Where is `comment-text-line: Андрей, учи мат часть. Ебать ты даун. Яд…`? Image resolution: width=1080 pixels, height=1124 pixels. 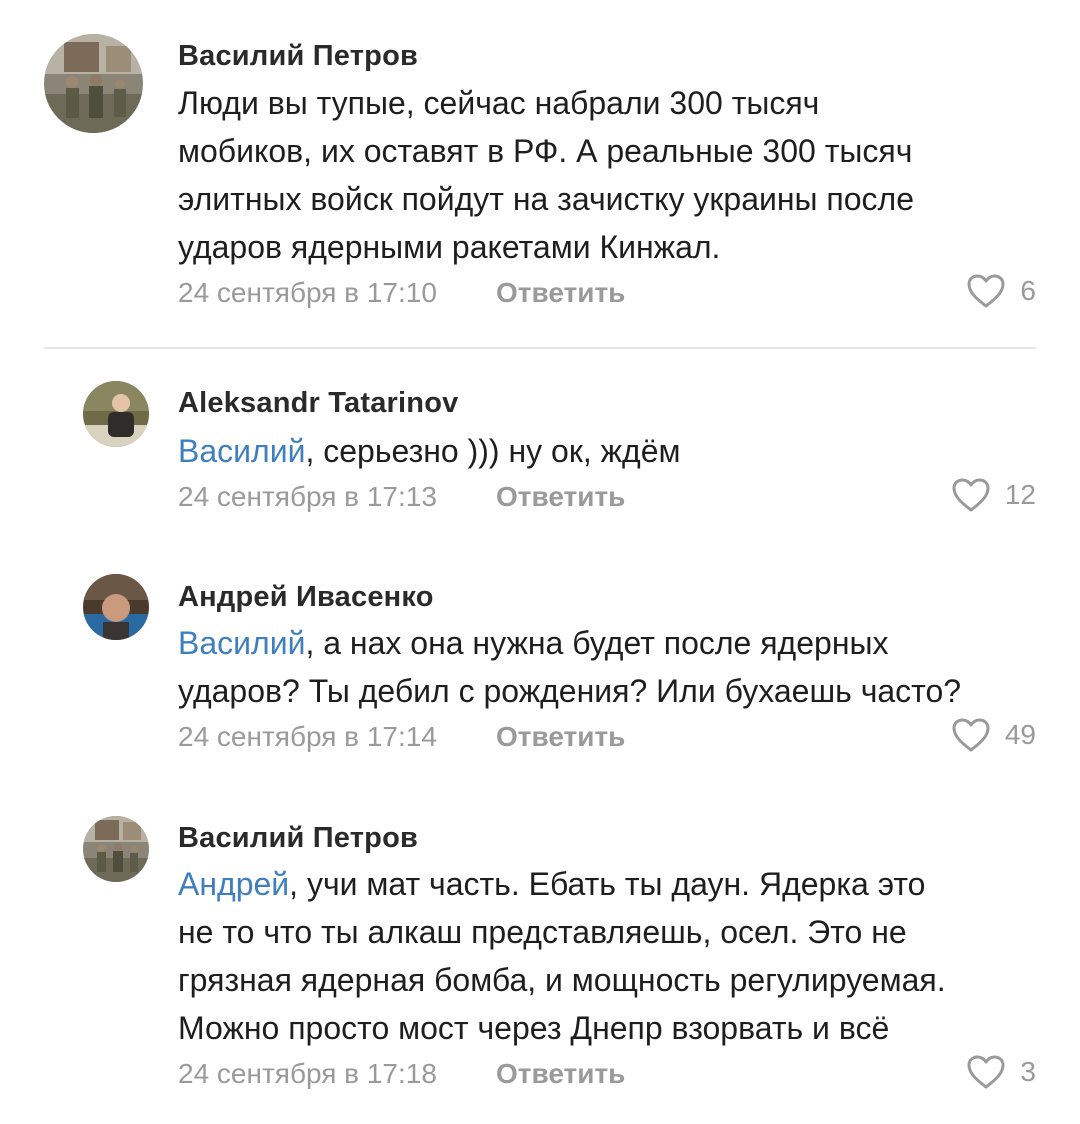 comment-text-line: Андрей, учи мат часть. Ебать ты даун. Яд… is located at coordinates (613, 884).